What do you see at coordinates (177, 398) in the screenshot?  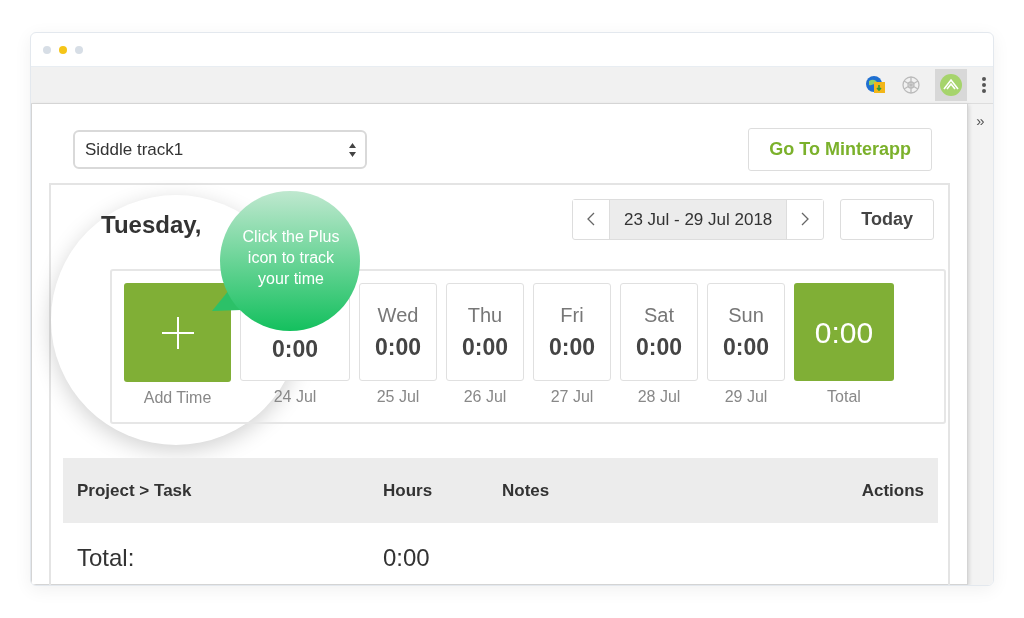 I see `tile-label: Add Time` at bounding box center [177, 398].